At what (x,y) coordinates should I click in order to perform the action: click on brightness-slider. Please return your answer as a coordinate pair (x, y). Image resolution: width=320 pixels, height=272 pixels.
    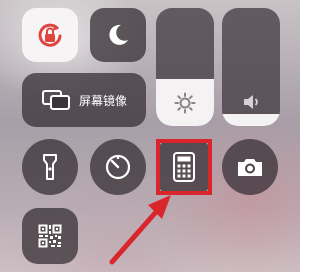
    Looking at the image, I should click on (185, 67).